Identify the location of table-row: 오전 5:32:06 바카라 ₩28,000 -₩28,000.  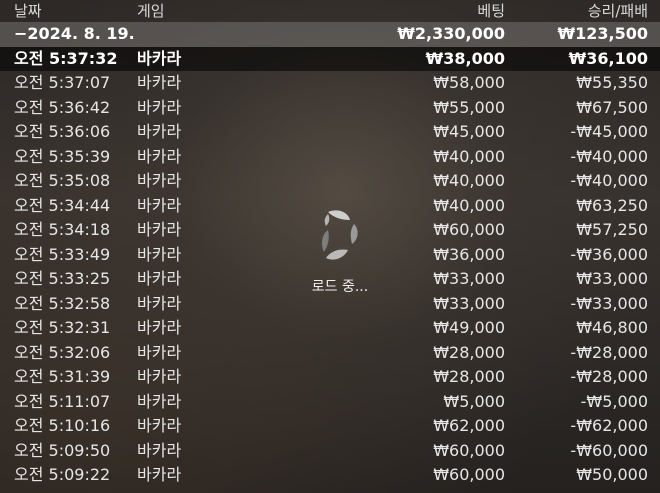
(330, 353).